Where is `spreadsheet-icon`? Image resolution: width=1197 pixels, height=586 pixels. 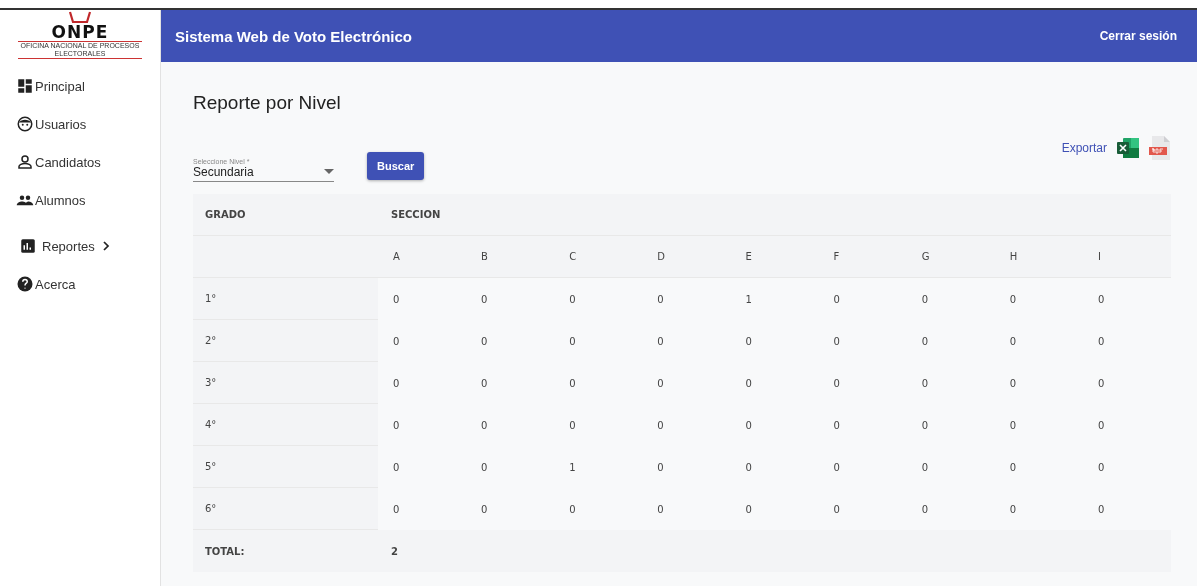 spreadsheet-icon is located at coordinates (1128, 148).